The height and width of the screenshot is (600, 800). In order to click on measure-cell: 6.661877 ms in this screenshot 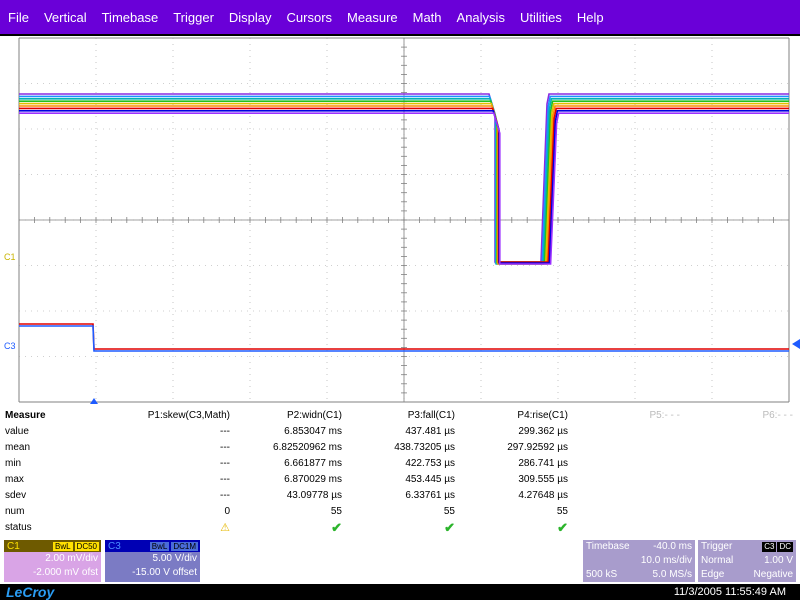, I will do `click(313, 463)`.